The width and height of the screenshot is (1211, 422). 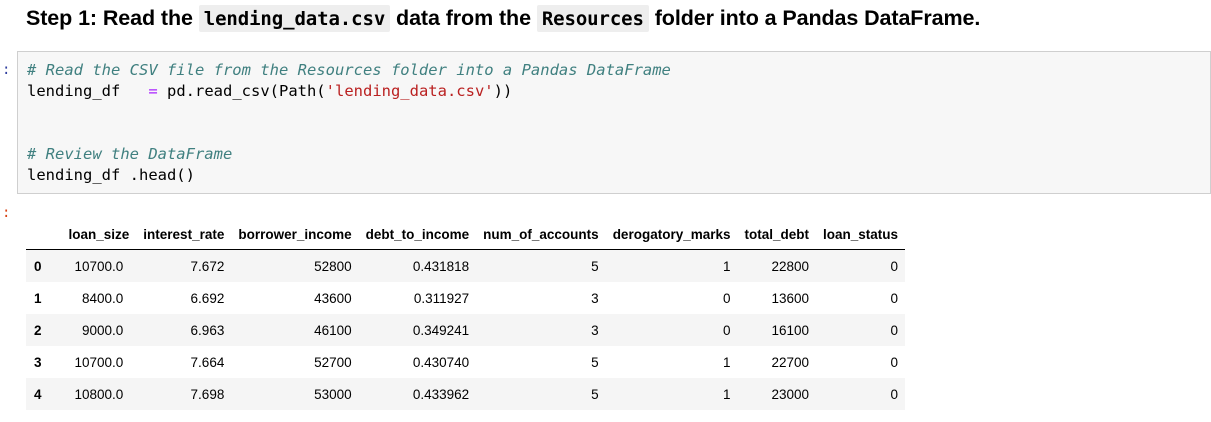 I want to click on table-cell: 46100, so click(x=333, y=330).